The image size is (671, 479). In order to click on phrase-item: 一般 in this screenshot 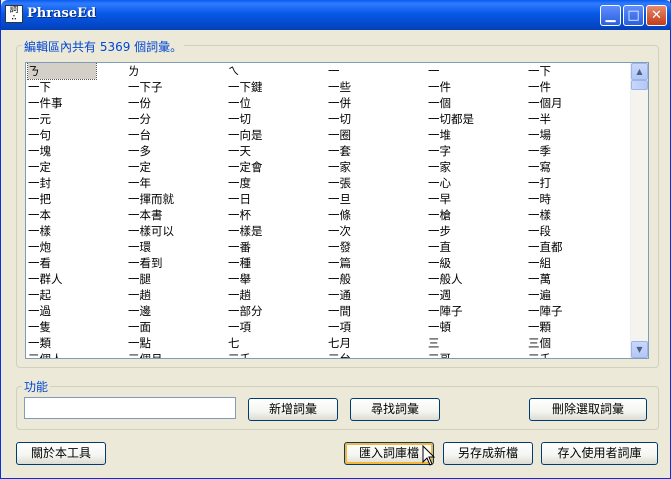, I will do `click(339, 279)`.